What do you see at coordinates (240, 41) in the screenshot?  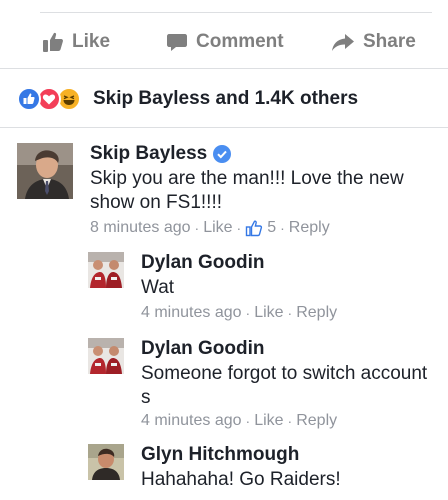 I see `comment-action-label: Comment` at bounding box center [240, 41].